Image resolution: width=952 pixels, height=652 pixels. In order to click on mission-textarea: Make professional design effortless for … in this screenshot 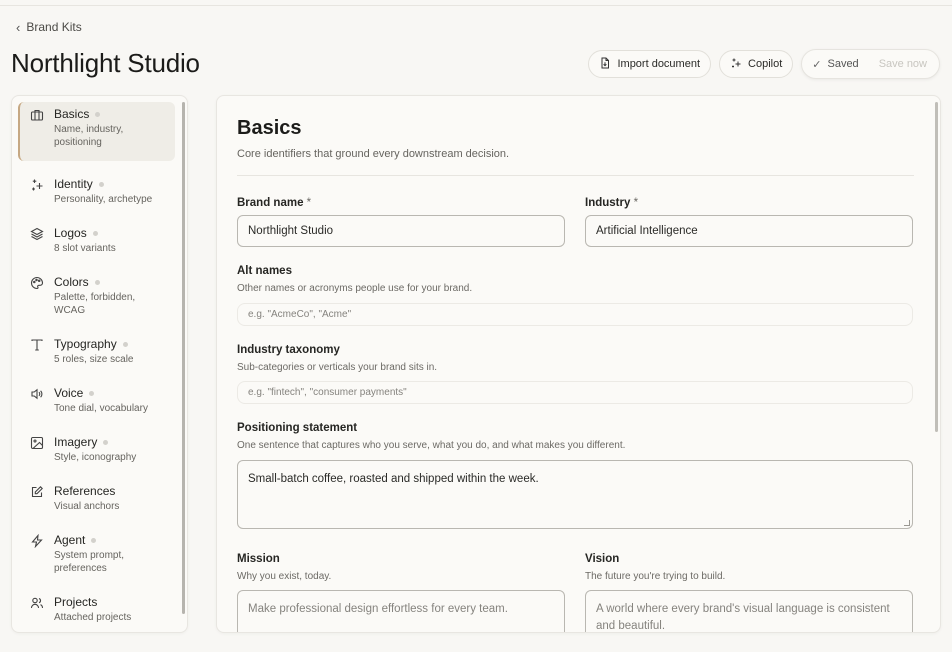, I will do `click(401, 611)`.